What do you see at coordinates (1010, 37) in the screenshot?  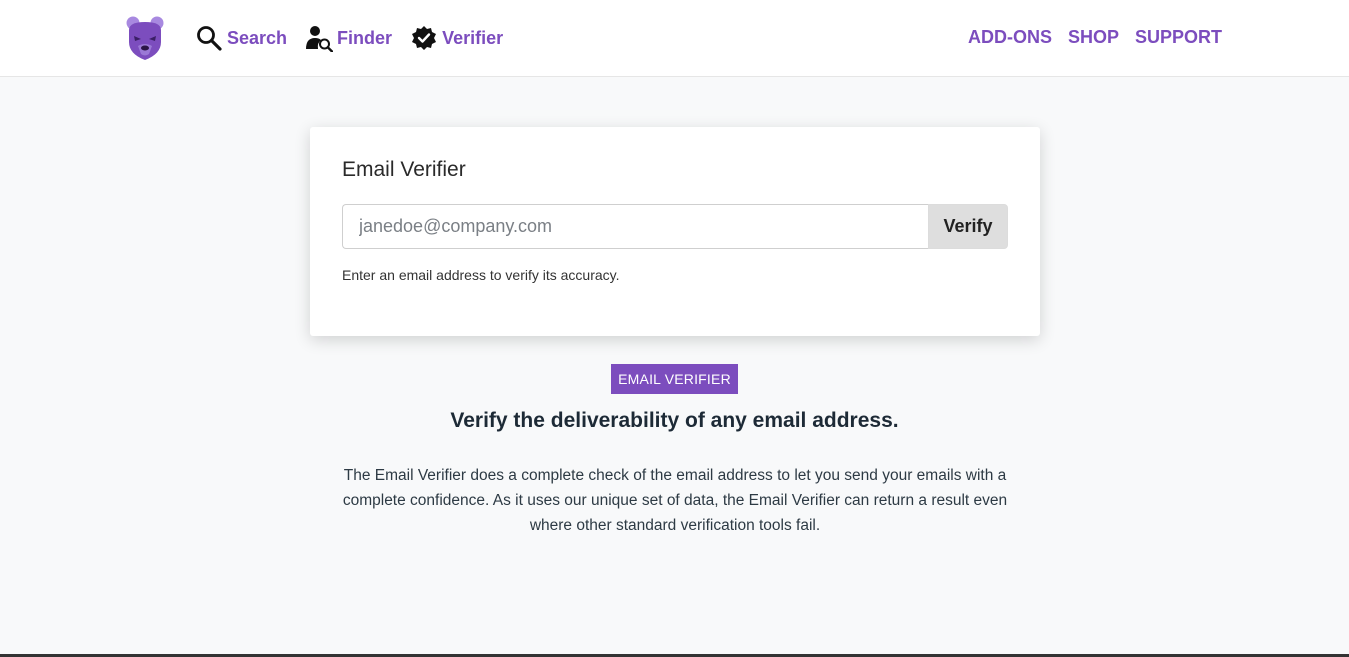 I see `nav-add-ons: ADD-ONS` at bounding box center [1010, 37].